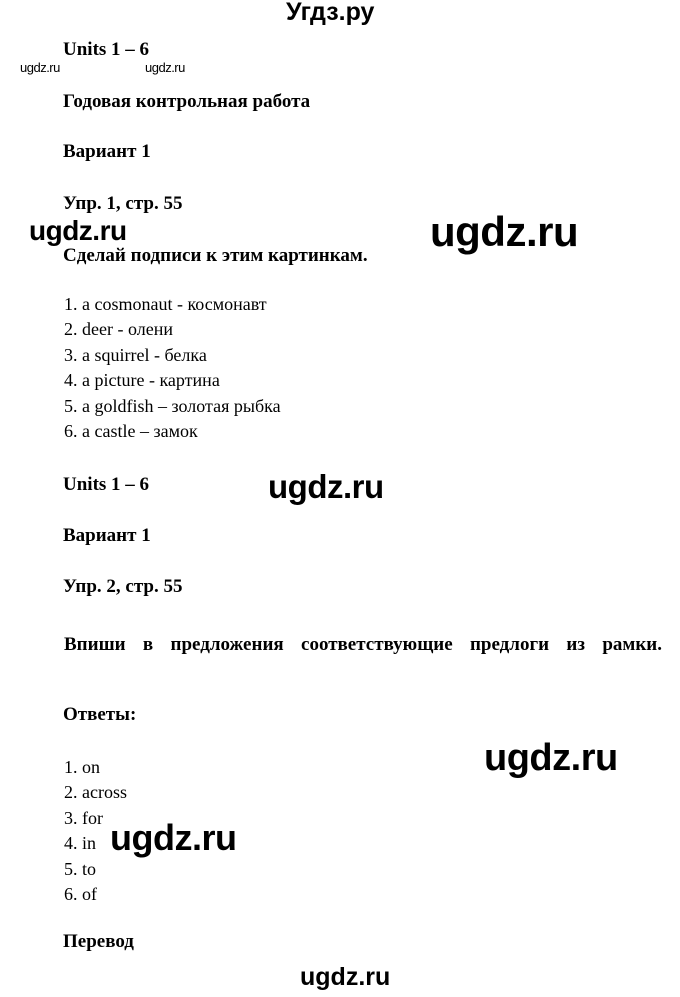 The height and width of the screenshot is (997, 680). What do you see at coordinates (80, 843) in the screenshot?
I see `list-item: 4. in` at bounding box center [80, 843].